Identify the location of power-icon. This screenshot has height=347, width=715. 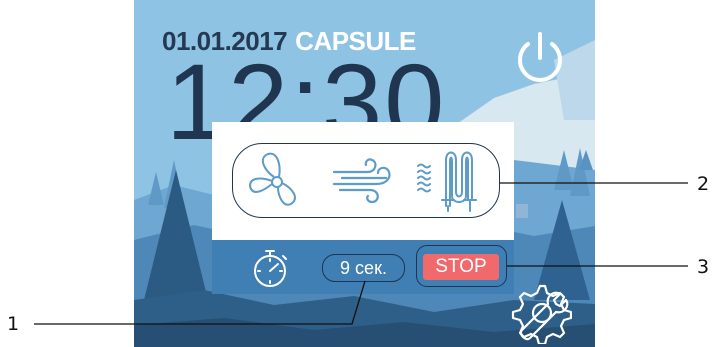
(540, 58).